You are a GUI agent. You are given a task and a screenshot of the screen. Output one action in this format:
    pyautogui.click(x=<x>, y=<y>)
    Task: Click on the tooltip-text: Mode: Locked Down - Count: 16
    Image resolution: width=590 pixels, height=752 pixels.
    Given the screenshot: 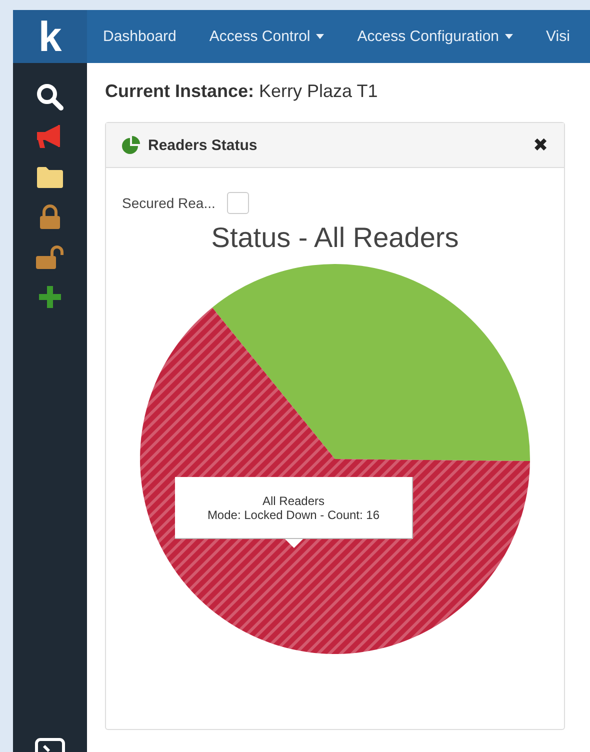 What is the action you would take?
    pyautogui.click(x=293, y=515)
    